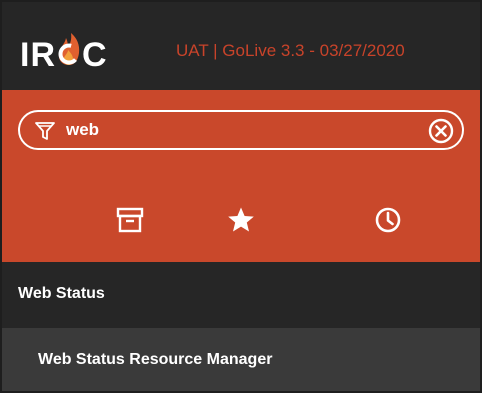 The height and width of the screenshot is (393, 482). I want to click on archive-box-icon, so click(130, 220).